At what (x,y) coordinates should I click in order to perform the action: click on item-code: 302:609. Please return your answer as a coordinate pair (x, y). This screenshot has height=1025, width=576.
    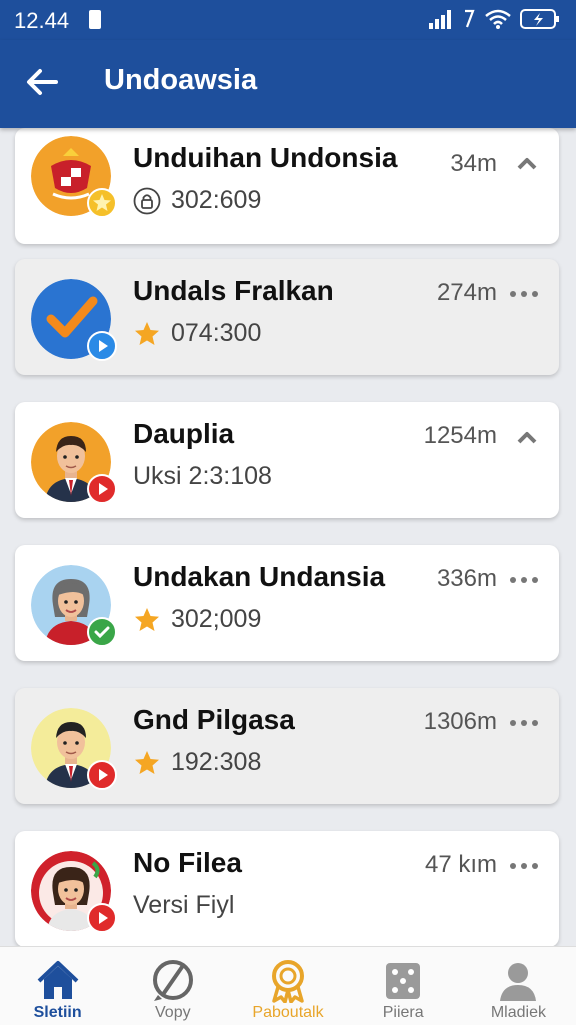
    Looking at the image, I should click on (216, 200).